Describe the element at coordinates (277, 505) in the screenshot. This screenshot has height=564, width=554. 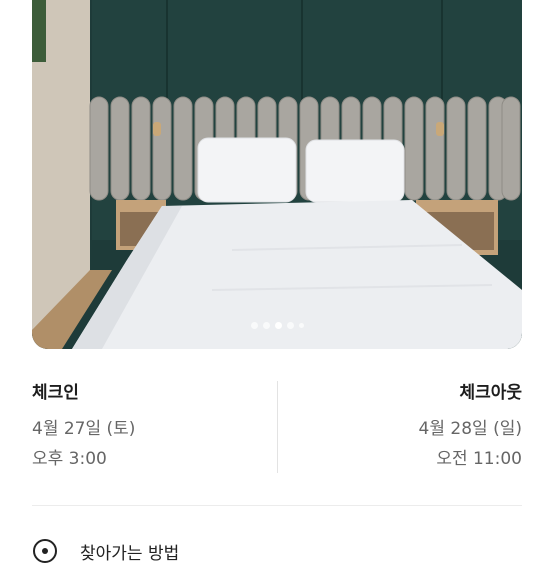
I see `section-divider` at that location.